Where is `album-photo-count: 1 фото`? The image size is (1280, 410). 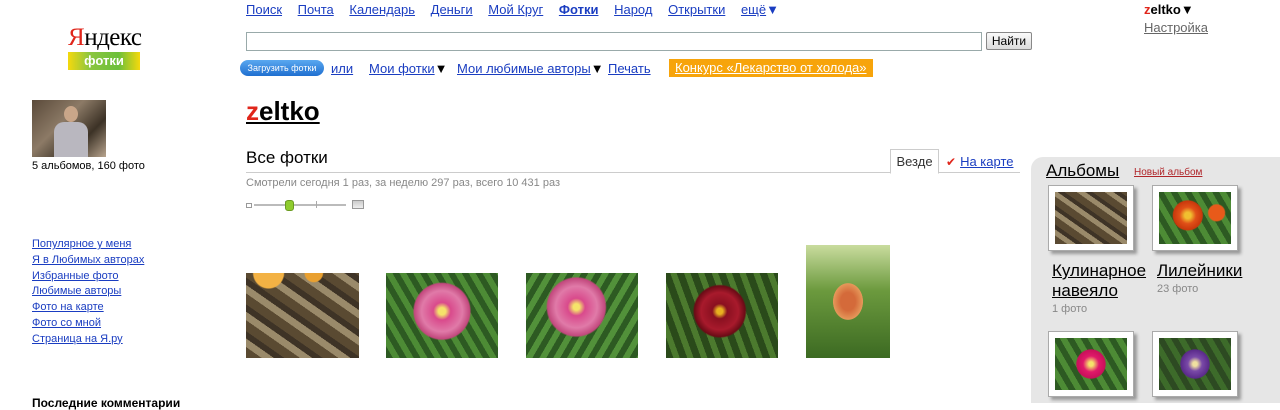 album-photo-count: 1 фото is located at coordinates (1070, 309).